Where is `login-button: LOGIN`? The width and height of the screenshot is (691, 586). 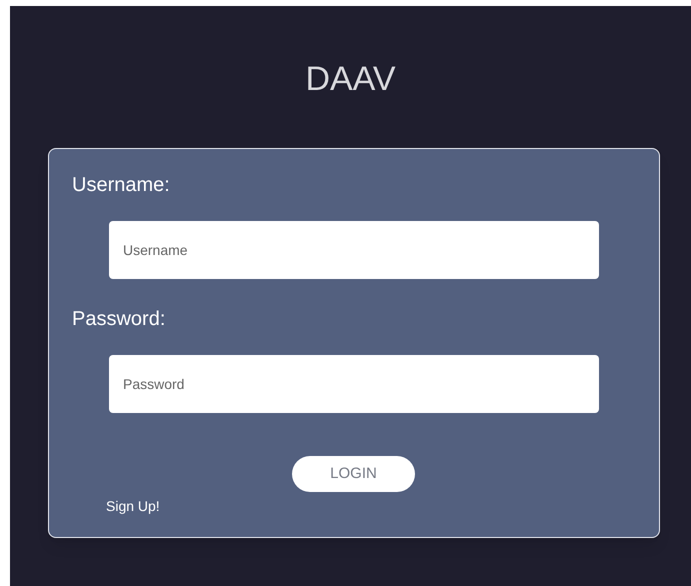 login-button: LOGIN is located at coordinates (353, 474).